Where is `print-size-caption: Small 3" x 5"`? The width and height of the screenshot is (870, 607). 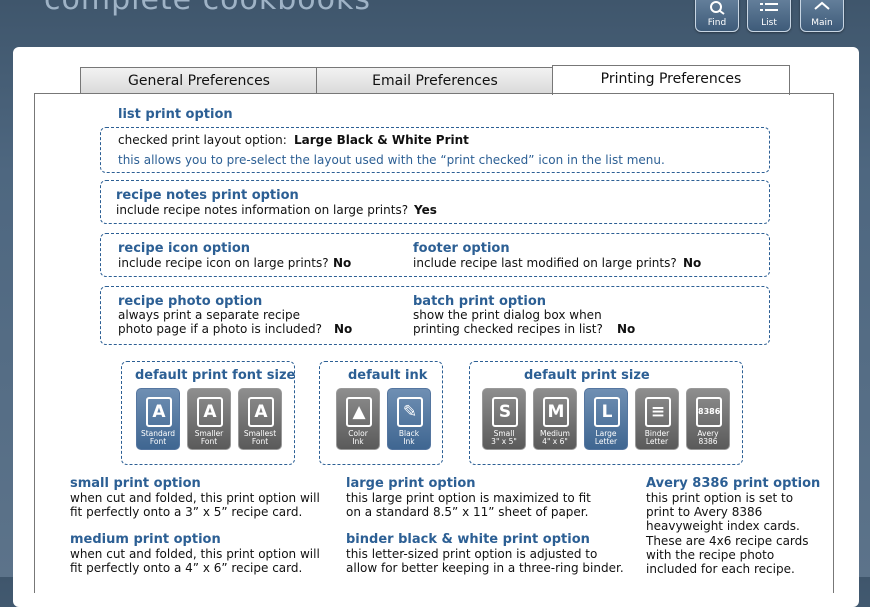 print-size-caption: Small 3" x 5" is located at coordinates (504, 438).